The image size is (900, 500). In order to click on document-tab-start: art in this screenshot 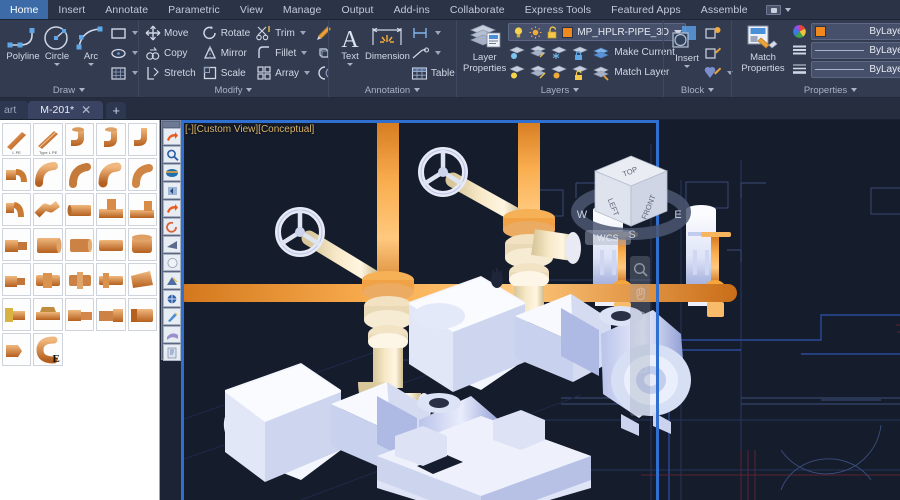, I will do `click(14, 110)`.